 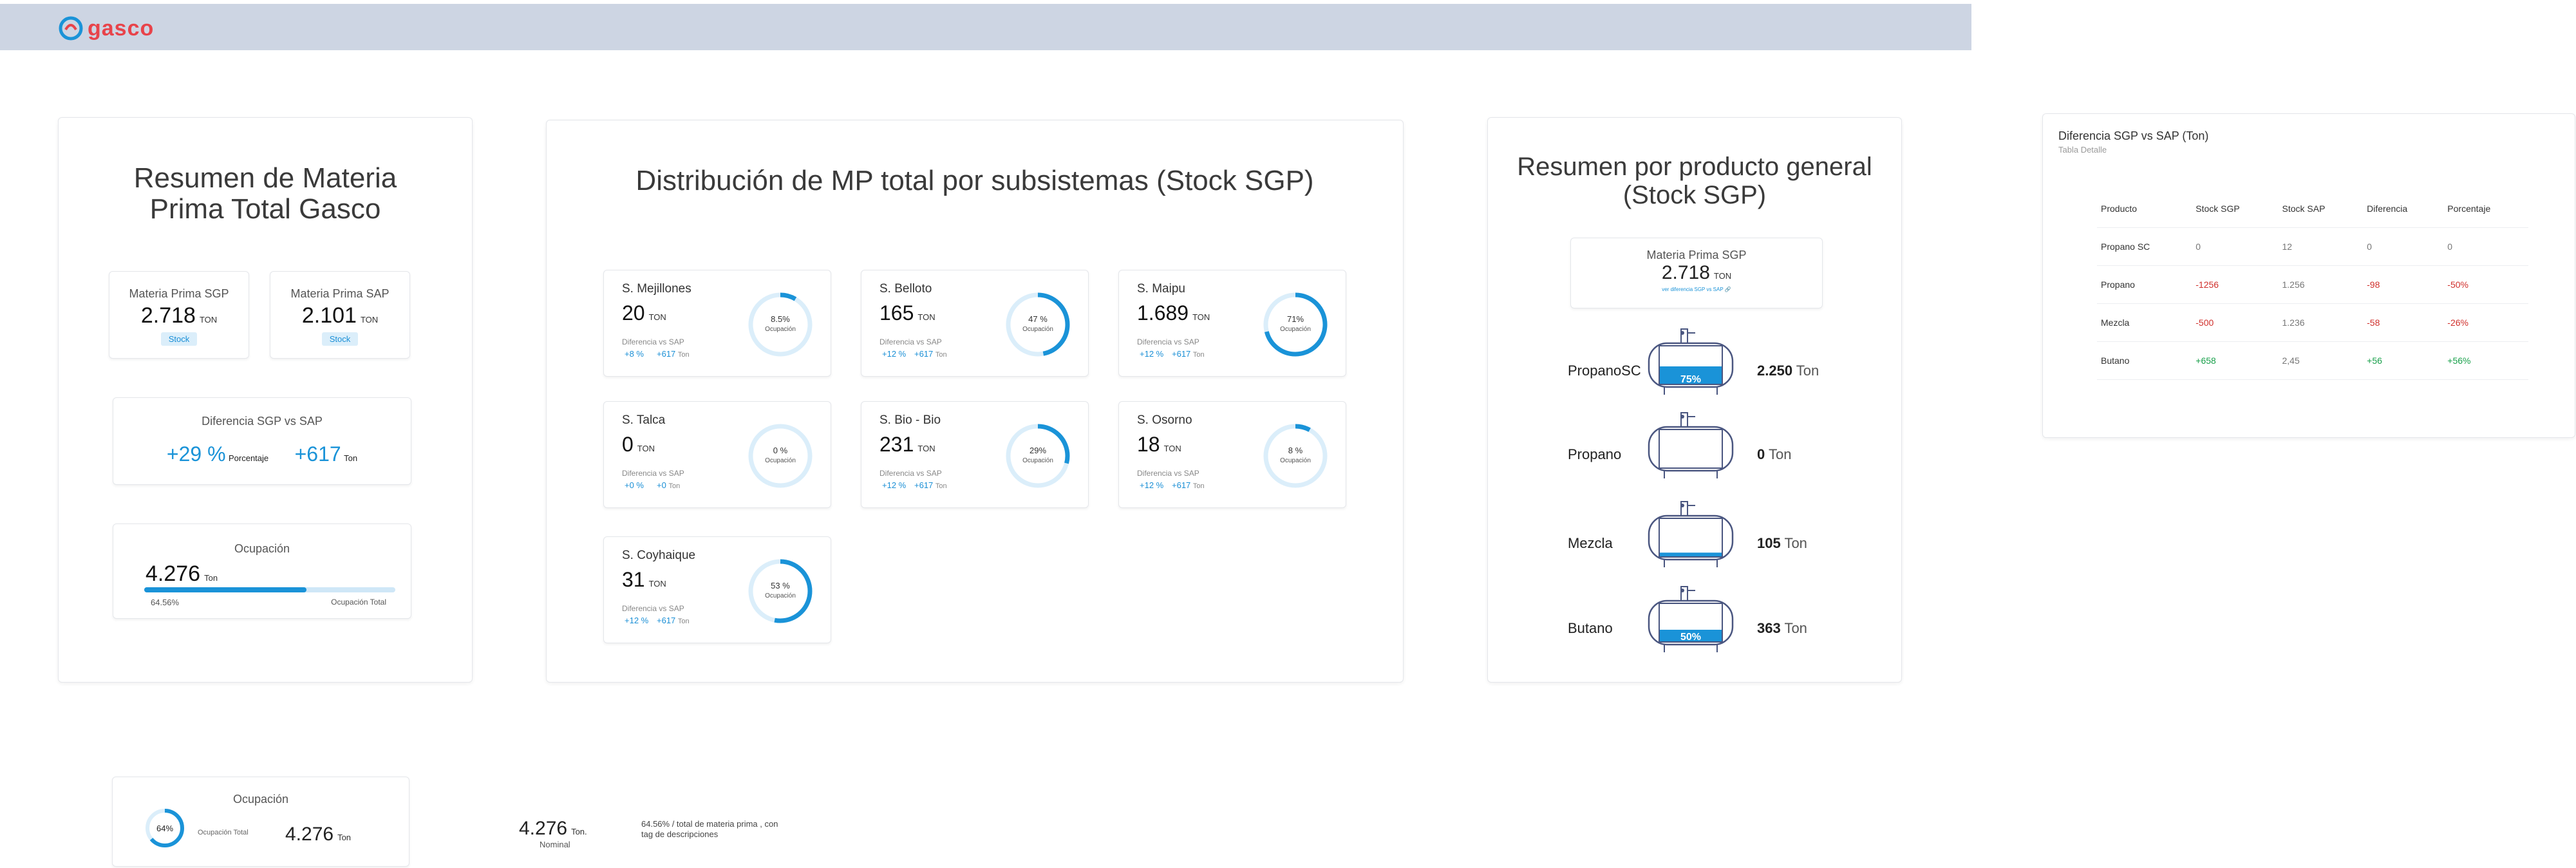 I want to click on nominal-unit: Ton, so click(x=578, y=831).